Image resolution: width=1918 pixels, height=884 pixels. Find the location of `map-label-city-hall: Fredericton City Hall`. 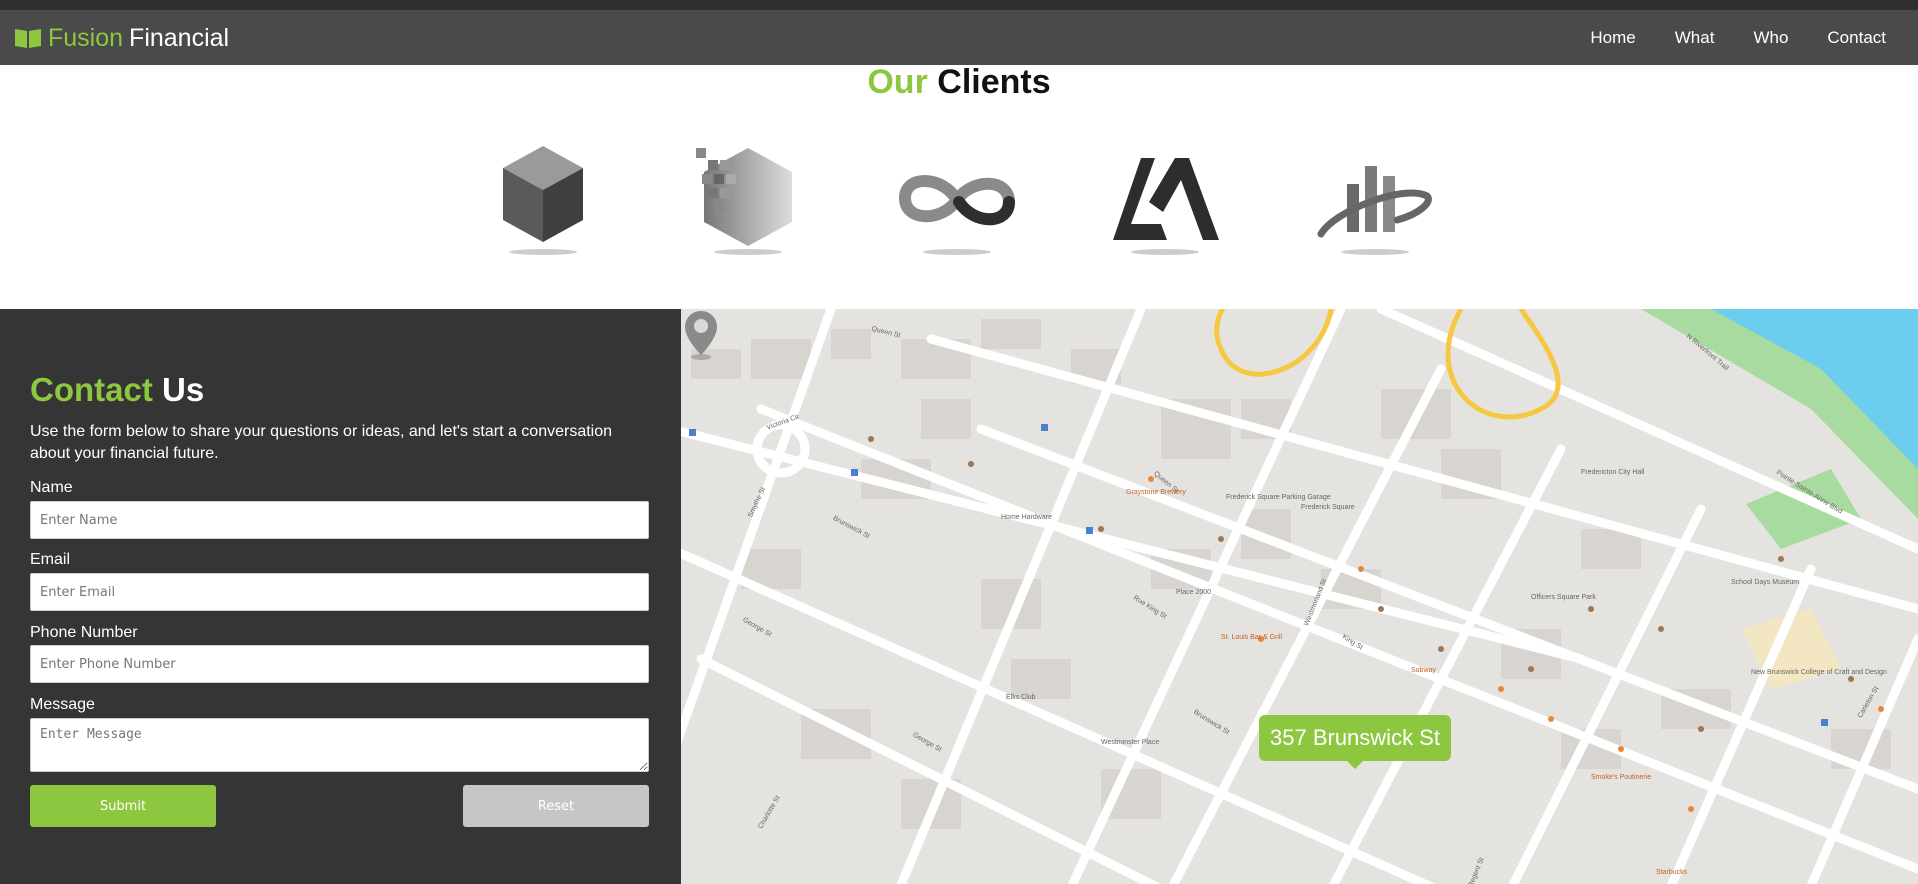

map-label-city-hall: Fredericton City Hall is located at coordinates (1613, 472).